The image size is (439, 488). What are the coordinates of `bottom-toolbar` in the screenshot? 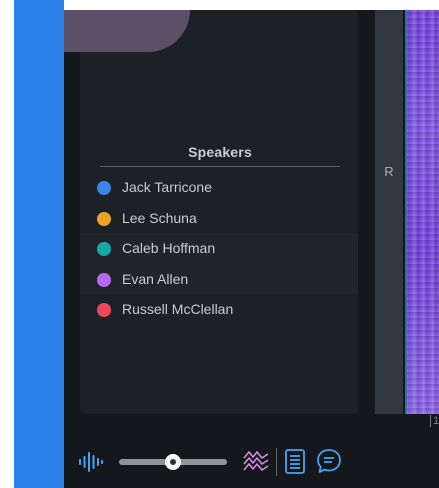 It's located at (251, 463).